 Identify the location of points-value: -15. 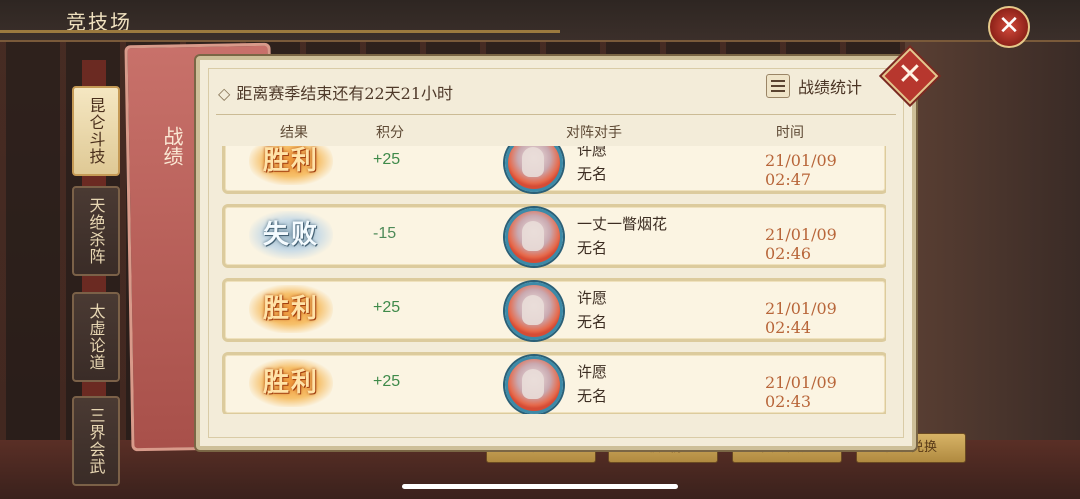
(385, 233).